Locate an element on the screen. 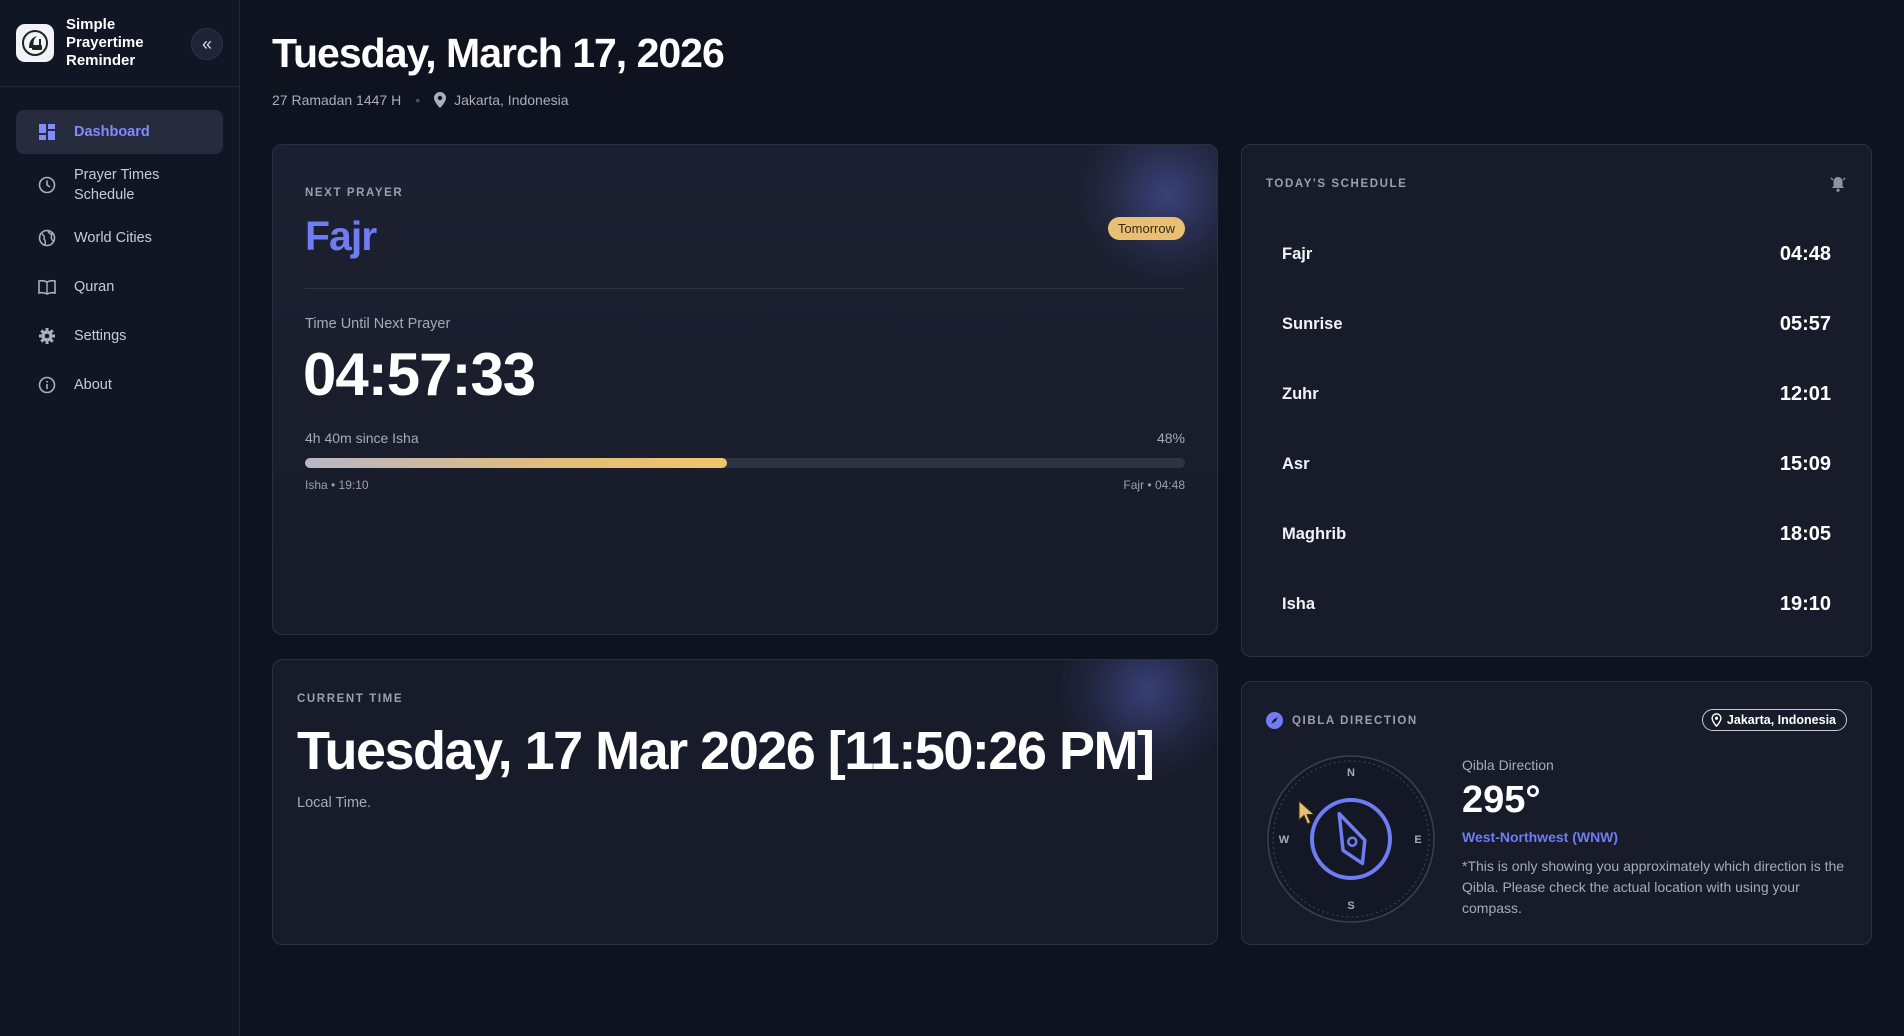 The image size is (1904, 1036). qibla-location-chip: Jakarta, Indonesia is located at coordinates (1774, 720).